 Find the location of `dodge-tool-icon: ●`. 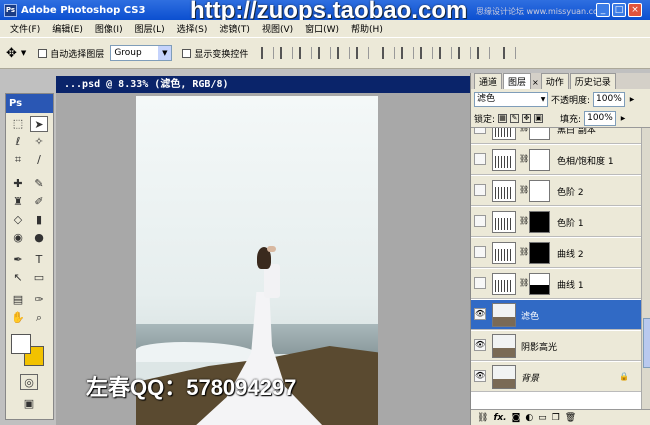

dodge-tool-icon: ● is located at coordinates (39, 238).